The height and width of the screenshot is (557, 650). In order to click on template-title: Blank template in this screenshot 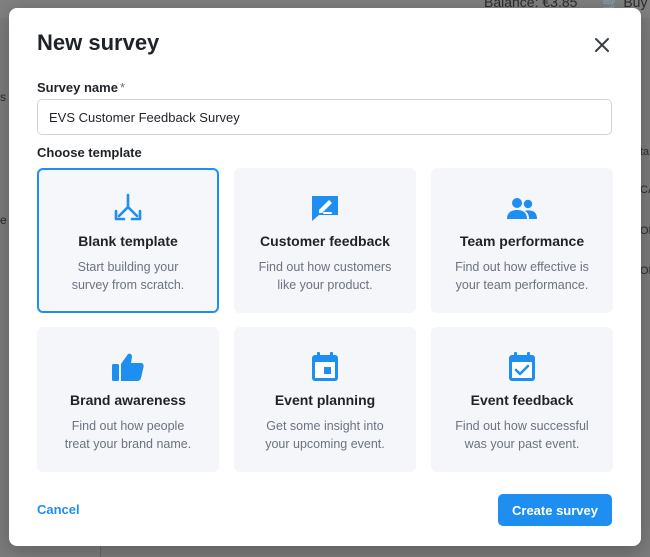, I will do `click(128, 241)`.